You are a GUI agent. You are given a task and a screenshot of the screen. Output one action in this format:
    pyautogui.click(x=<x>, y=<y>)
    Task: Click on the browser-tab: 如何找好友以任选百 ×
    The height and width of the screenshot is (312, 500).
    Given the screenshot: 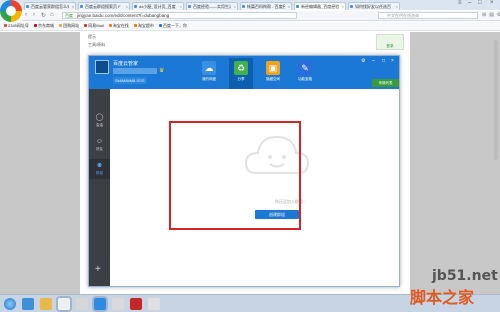 What is the action you would take?
    pyautogui.click(x=374, y=6)
    